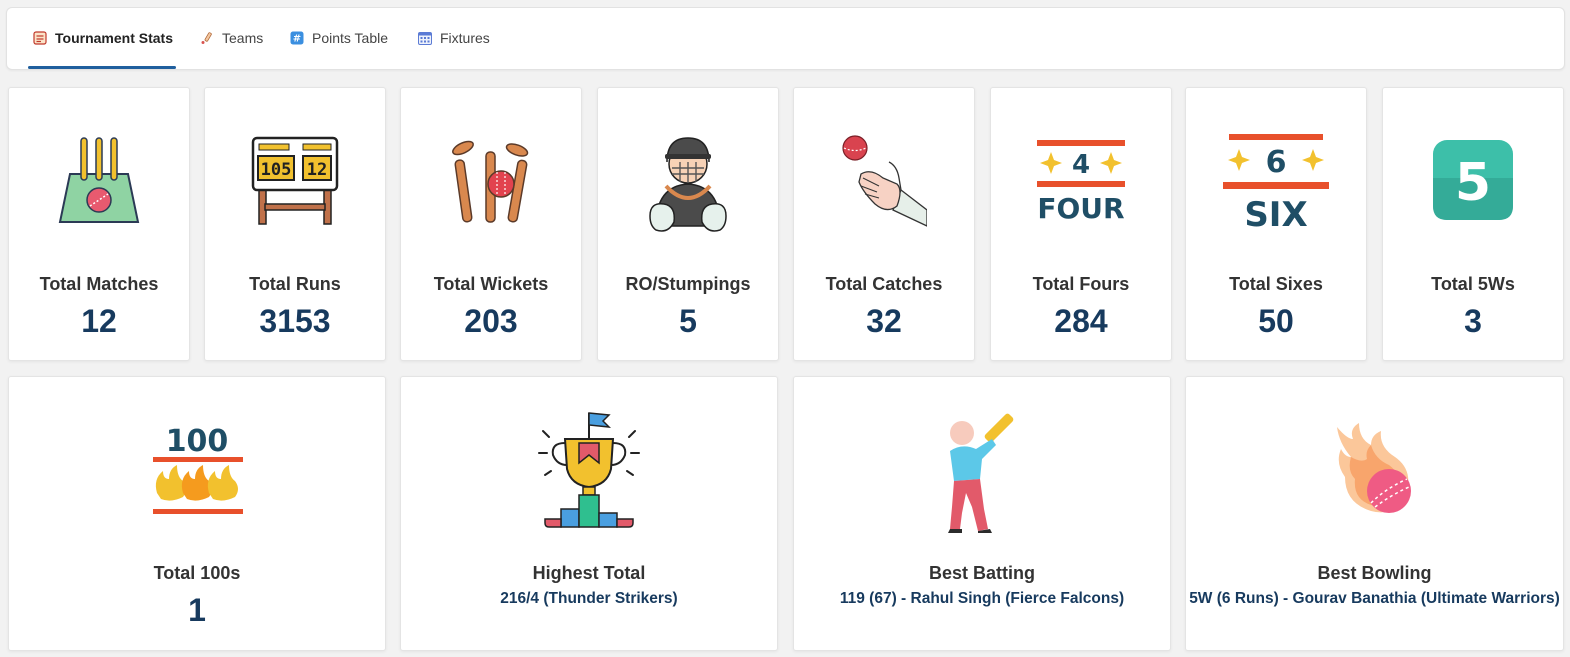 The height and width of the screenshot is (657, 1570). What do you see at coordinates (589, 573) in the screenshot?
I see `highlight-label: Highest Total` at bounding box center [589, 573].